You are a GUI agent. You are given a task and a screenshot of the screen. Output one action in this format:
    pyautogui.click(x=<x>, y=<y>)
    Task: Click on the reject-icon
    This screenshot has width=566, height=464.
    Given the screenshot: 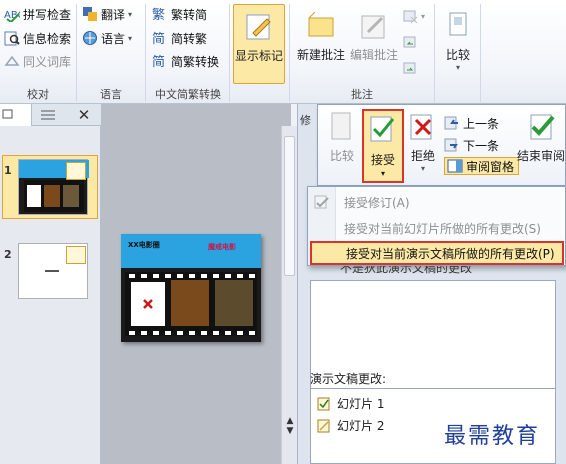 What is the action you would take?
    pyautogui.click(x=423, y=127)
    